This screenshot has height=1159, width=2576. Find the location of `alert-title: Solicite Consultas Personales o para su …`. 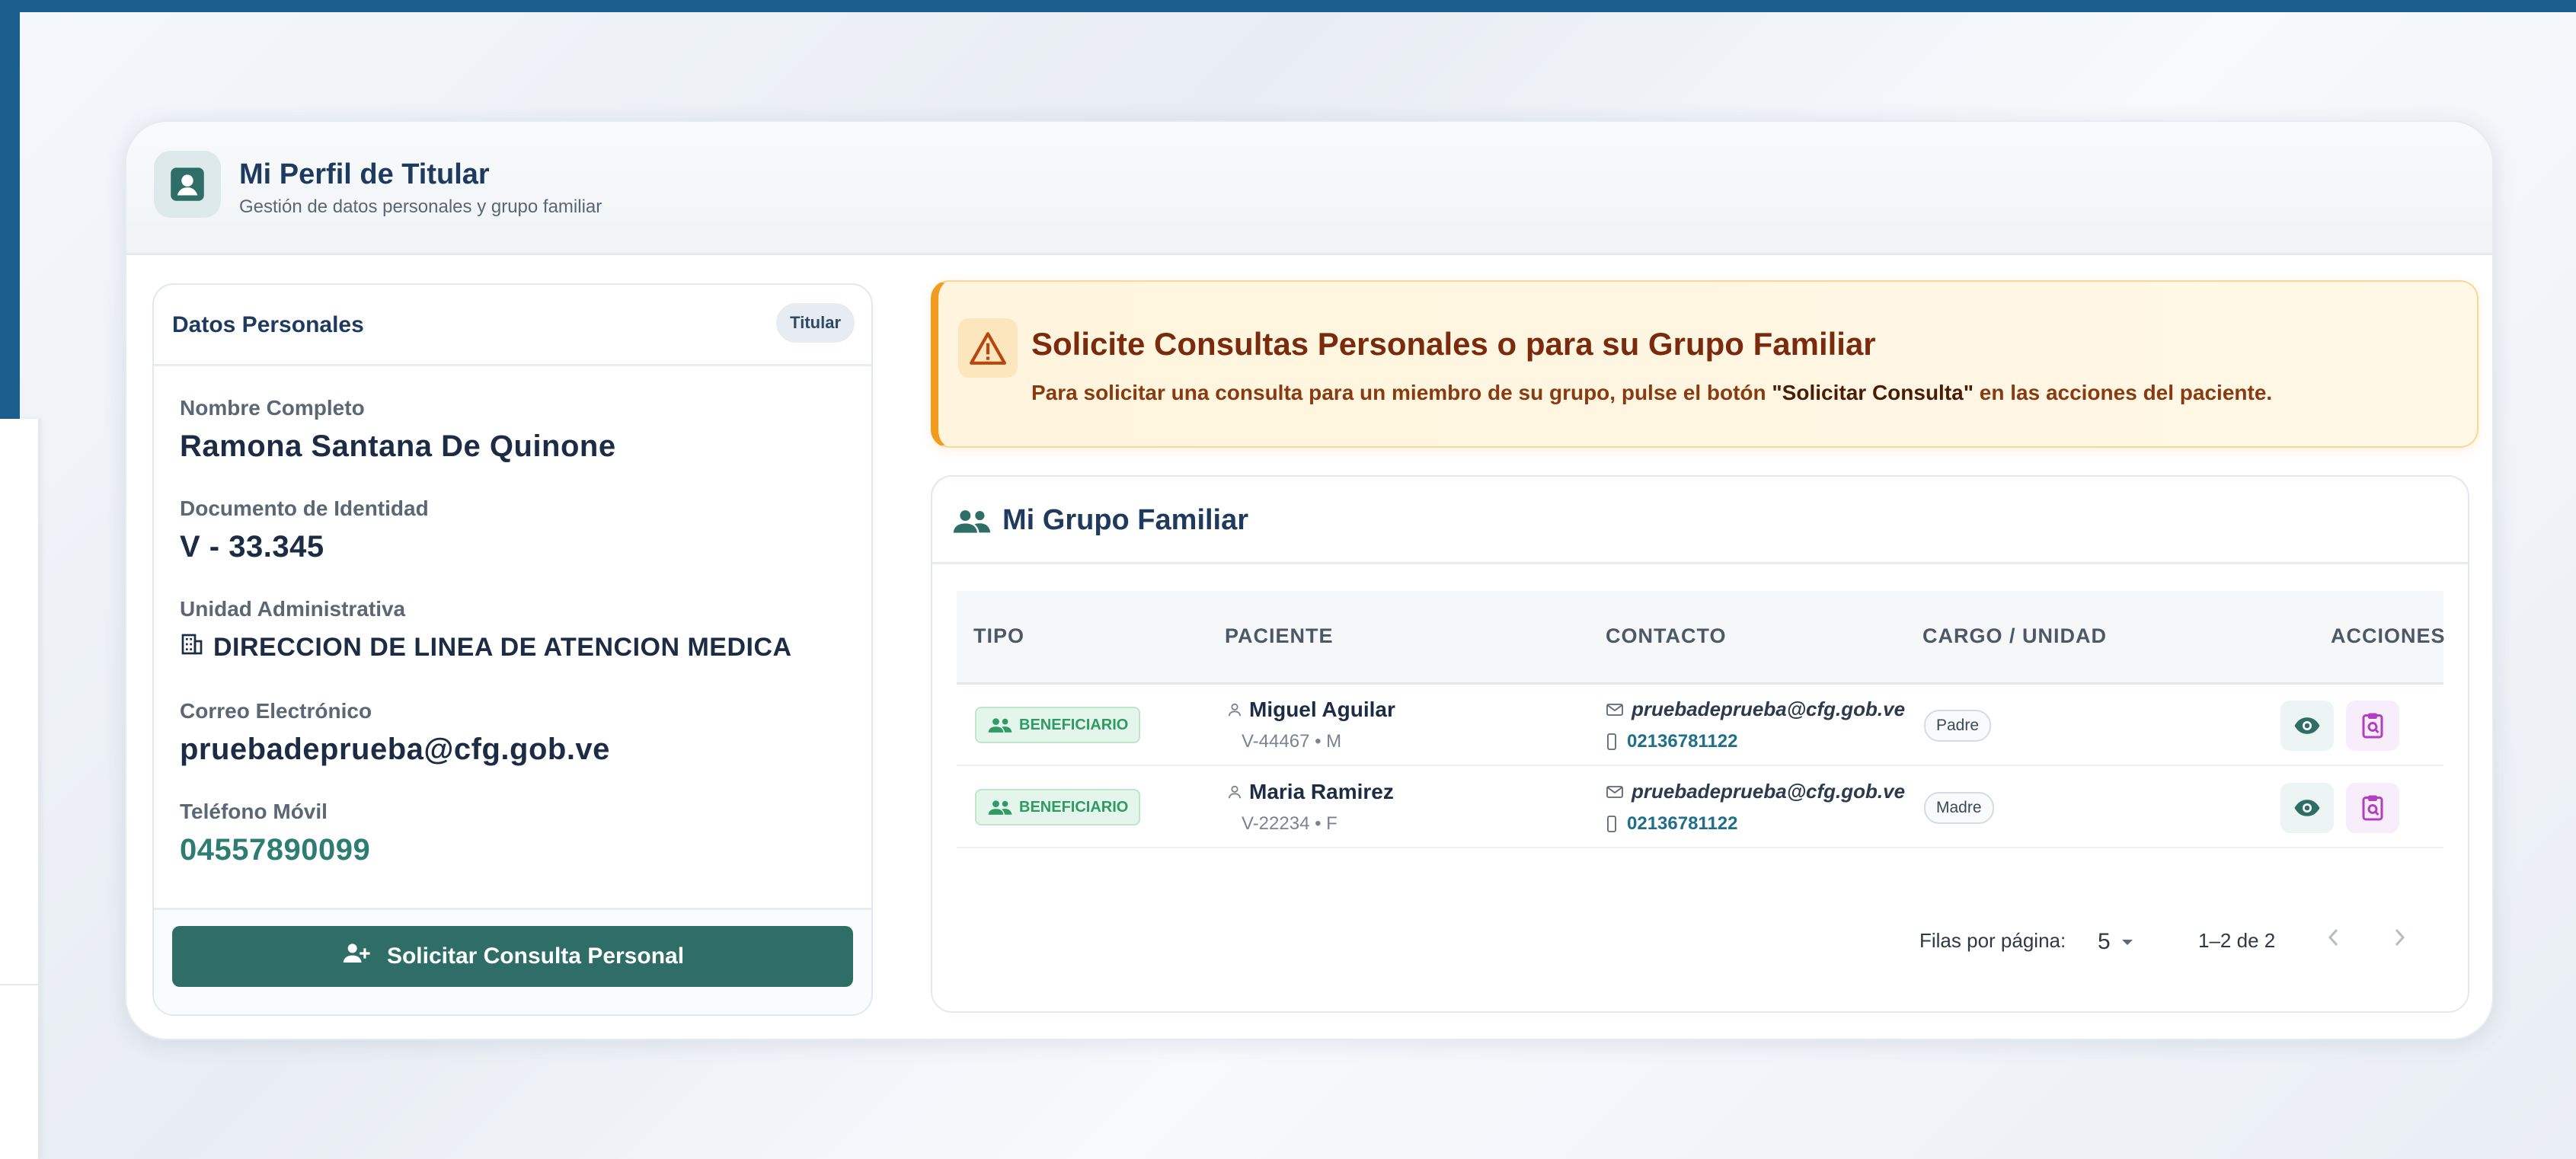

alert-title: Solicite Consultas Personales o para su … is located at coordinates (1454, 344).